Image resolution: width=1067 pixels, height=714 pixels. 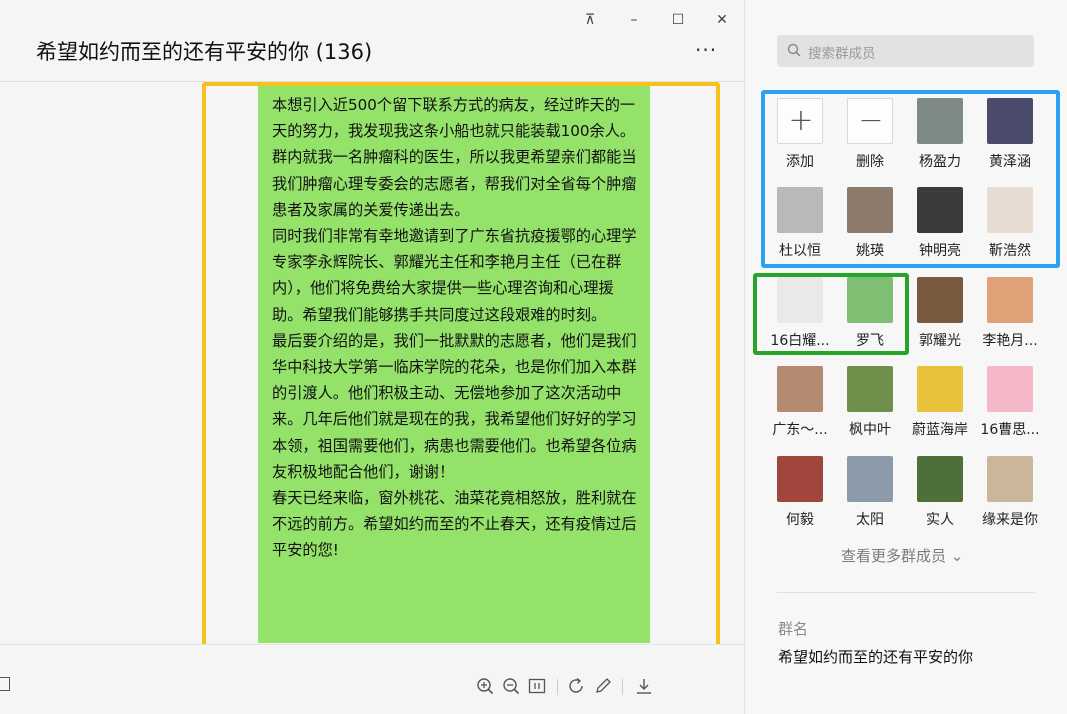 I want to click on member-name: 姚瑛, so click(x=870, y=251).